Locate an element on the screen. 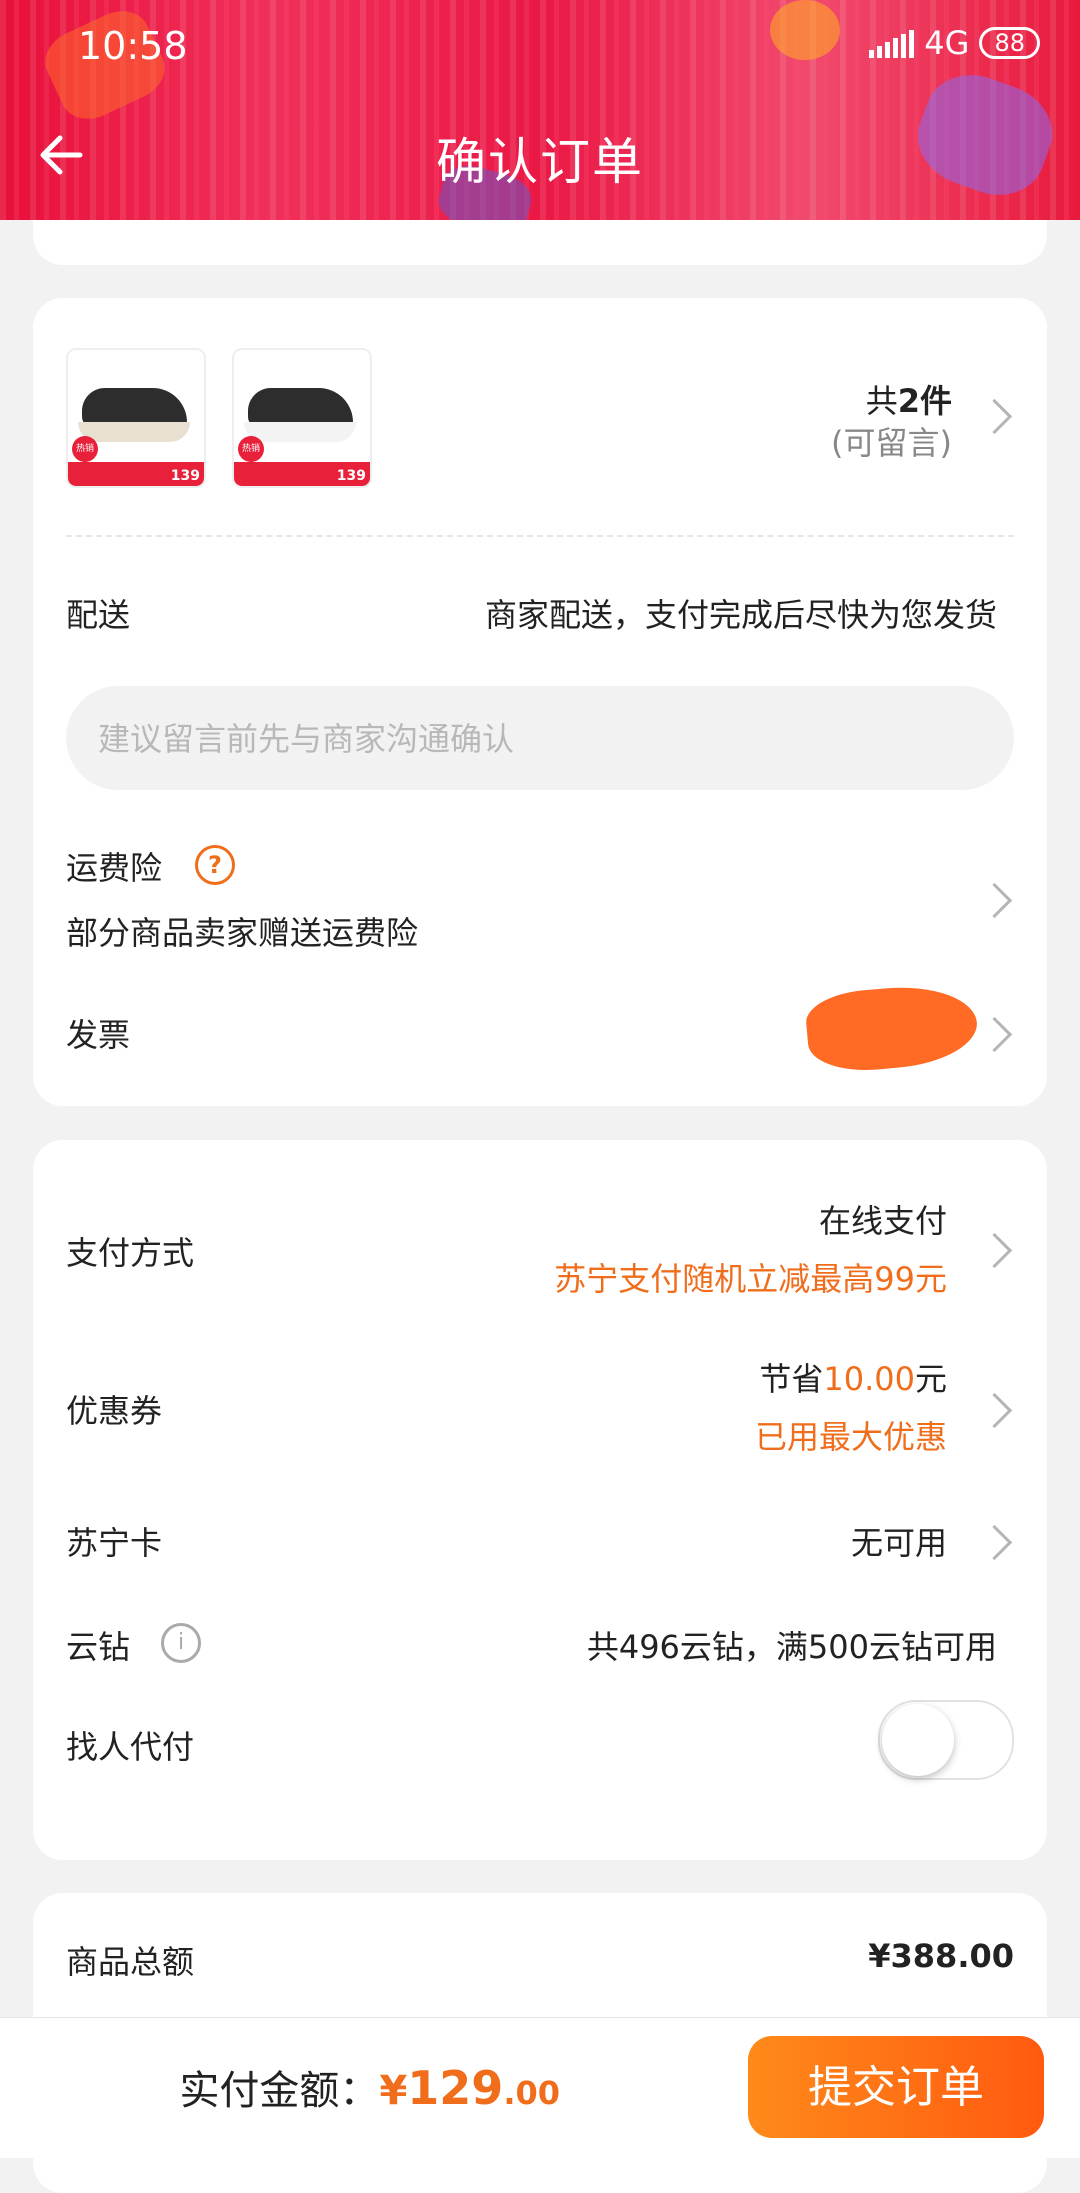  diamonds-label: 云钻 is located at coordinates (98, 1647).